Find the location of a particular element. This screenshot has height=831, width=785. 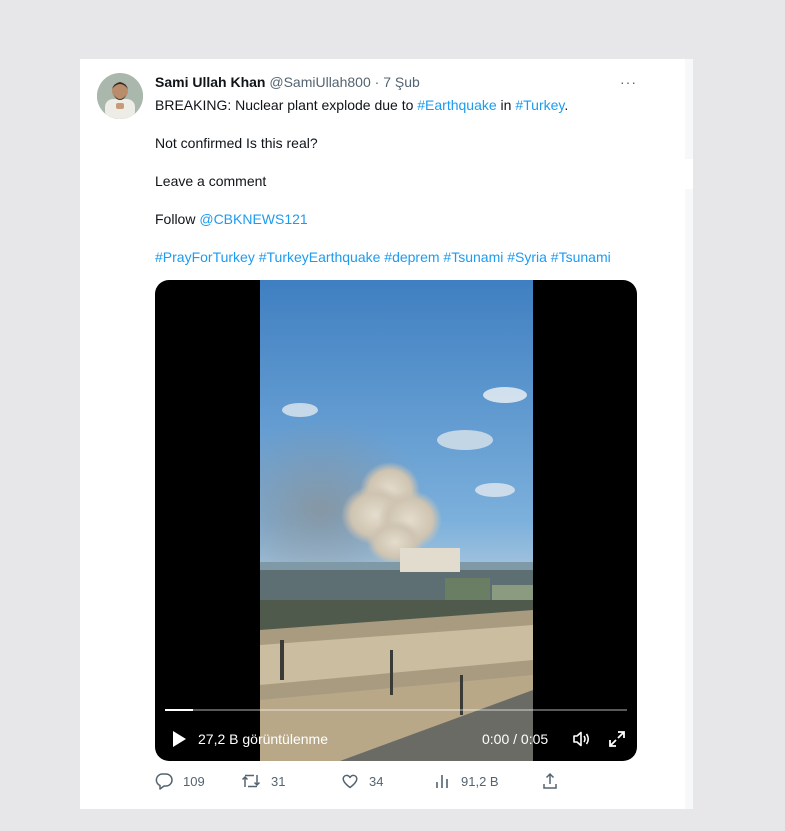

share-icon is located at coordinates (550, 780).